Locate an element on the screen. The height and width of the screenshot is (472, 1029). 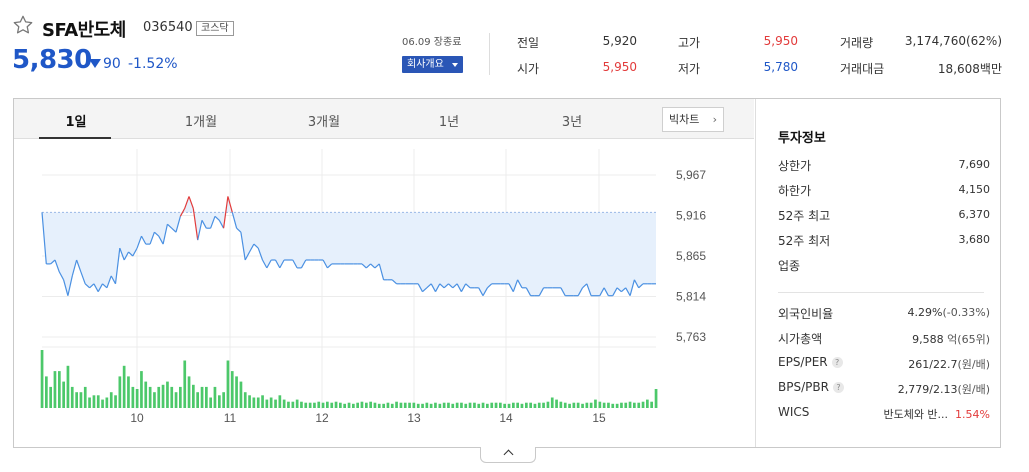
tab-1year: 1년 is located at coordinates (449, 120).